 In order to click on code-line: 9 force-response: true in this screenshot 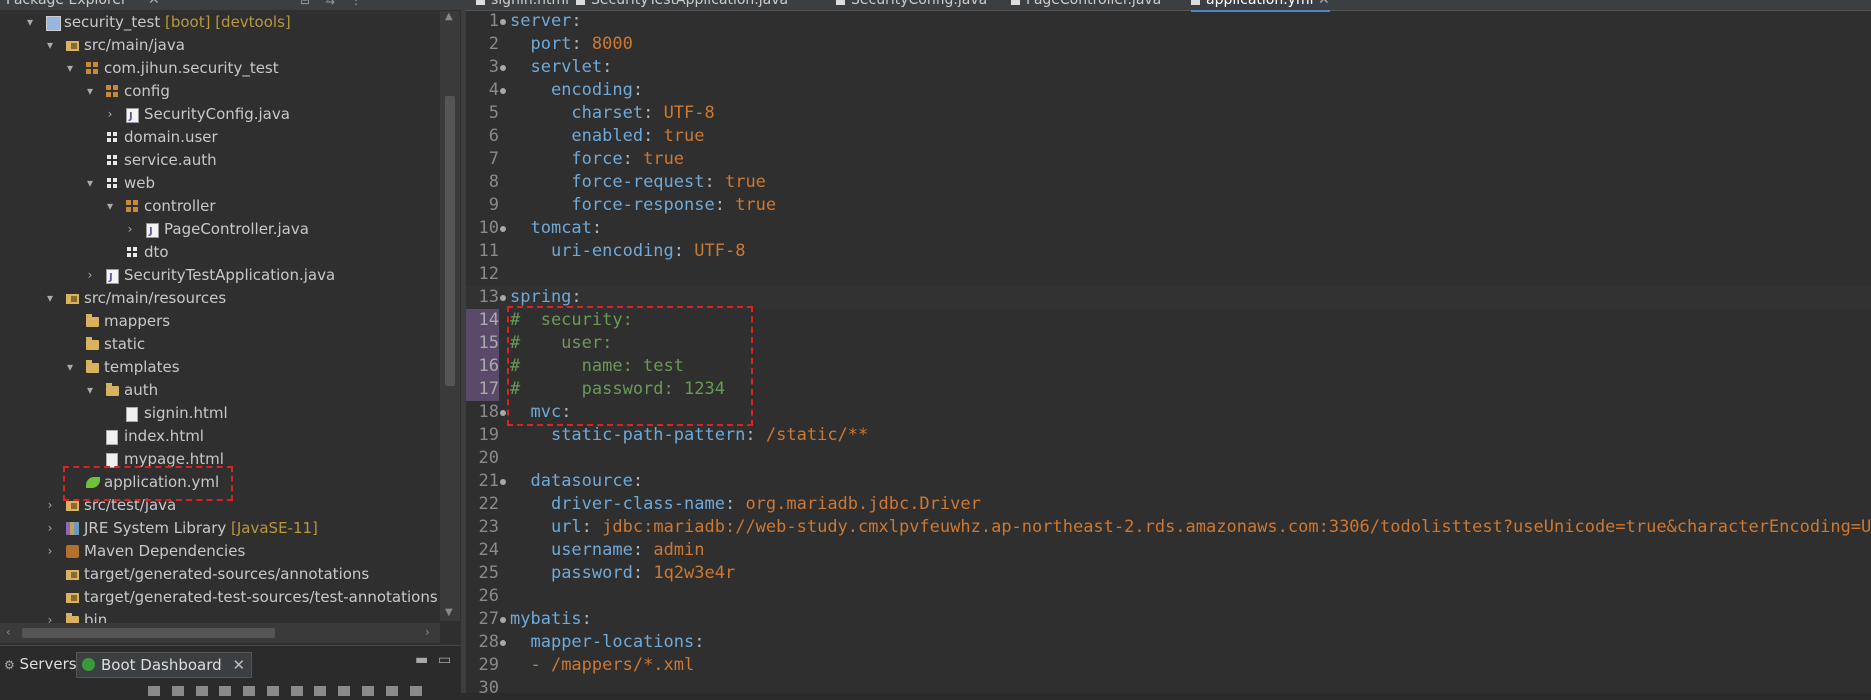, I will do `click(1168, 205)`.